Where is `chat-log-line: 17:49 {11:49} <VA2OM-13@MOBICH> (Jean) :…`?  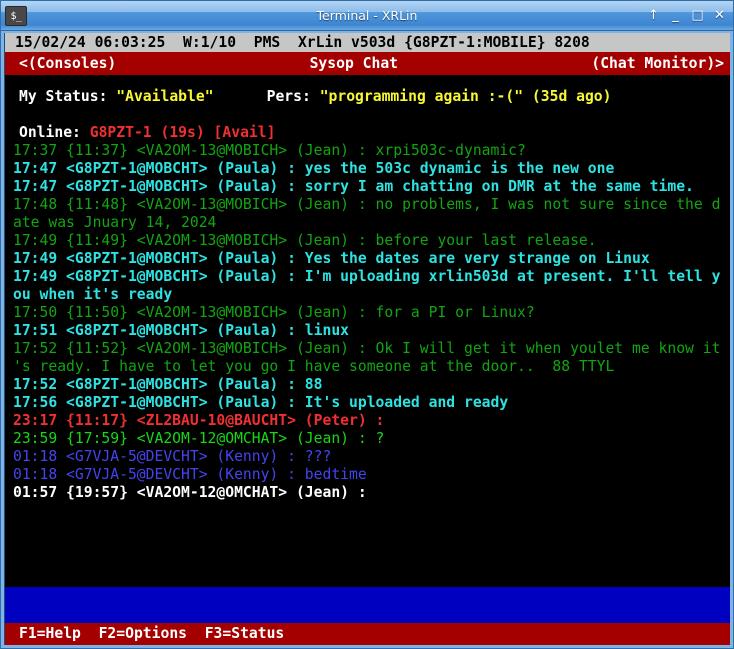 chat-log-line: 17:49 {11:49} <VA2OM-13@MOBICH> (Jean) :… is located at coordinates (305, 240).